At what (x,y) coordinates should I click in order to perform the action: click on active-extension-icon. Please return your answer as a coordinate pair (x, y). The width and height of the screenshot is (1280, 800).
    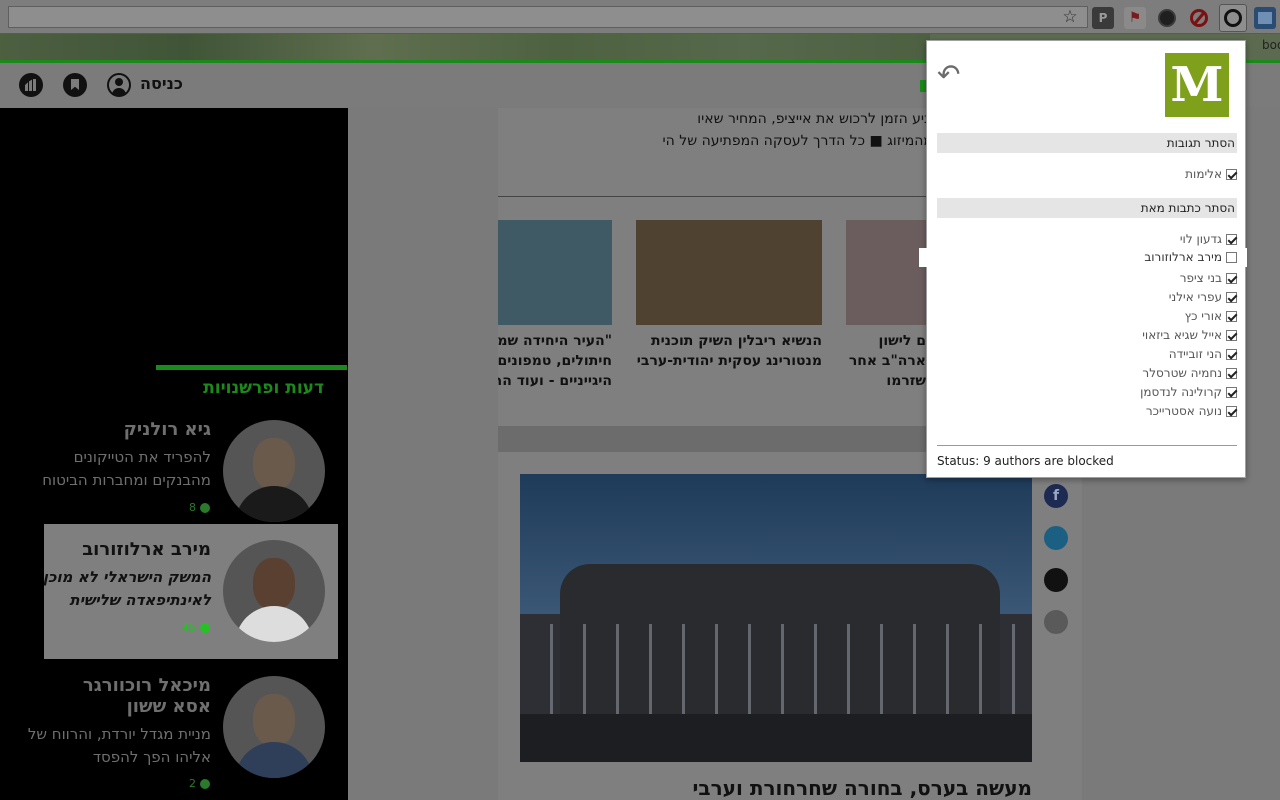
    Looking at the image, I should click on (1233, 18).